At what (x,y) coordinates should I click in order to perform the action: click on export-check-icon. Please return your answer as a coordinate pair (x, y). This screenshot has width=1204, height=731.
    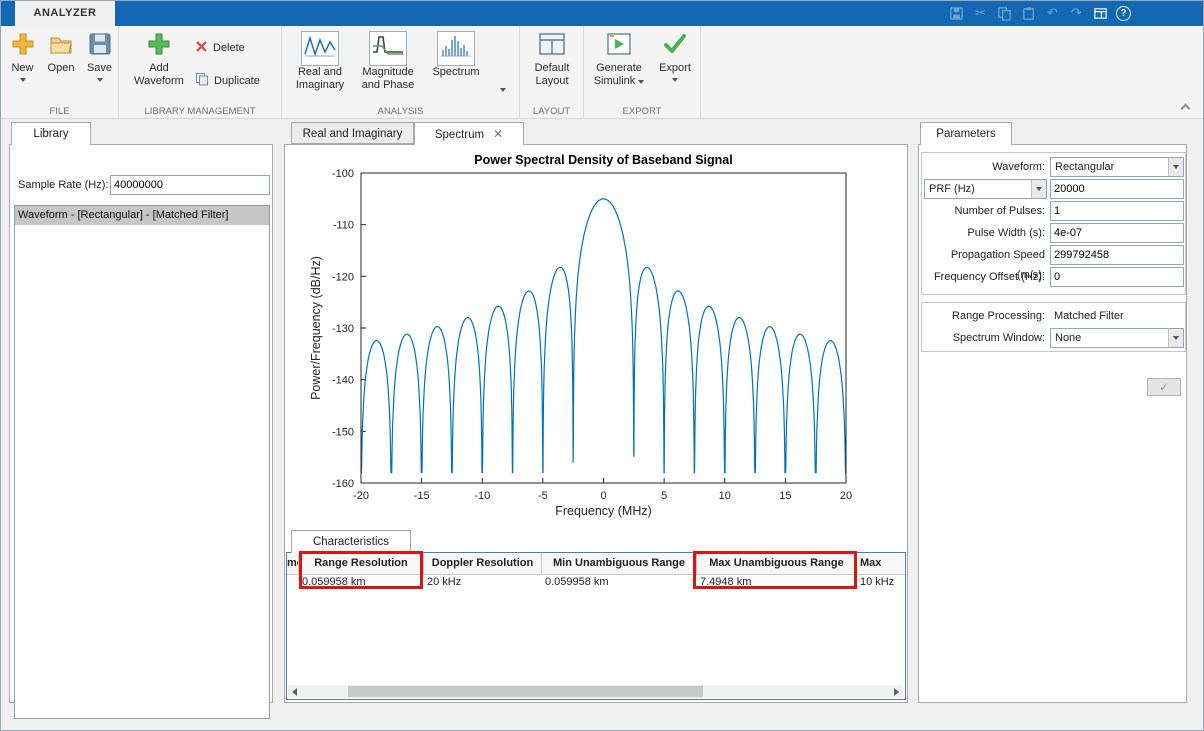
    Looking at the image, I should click on (675, 46).